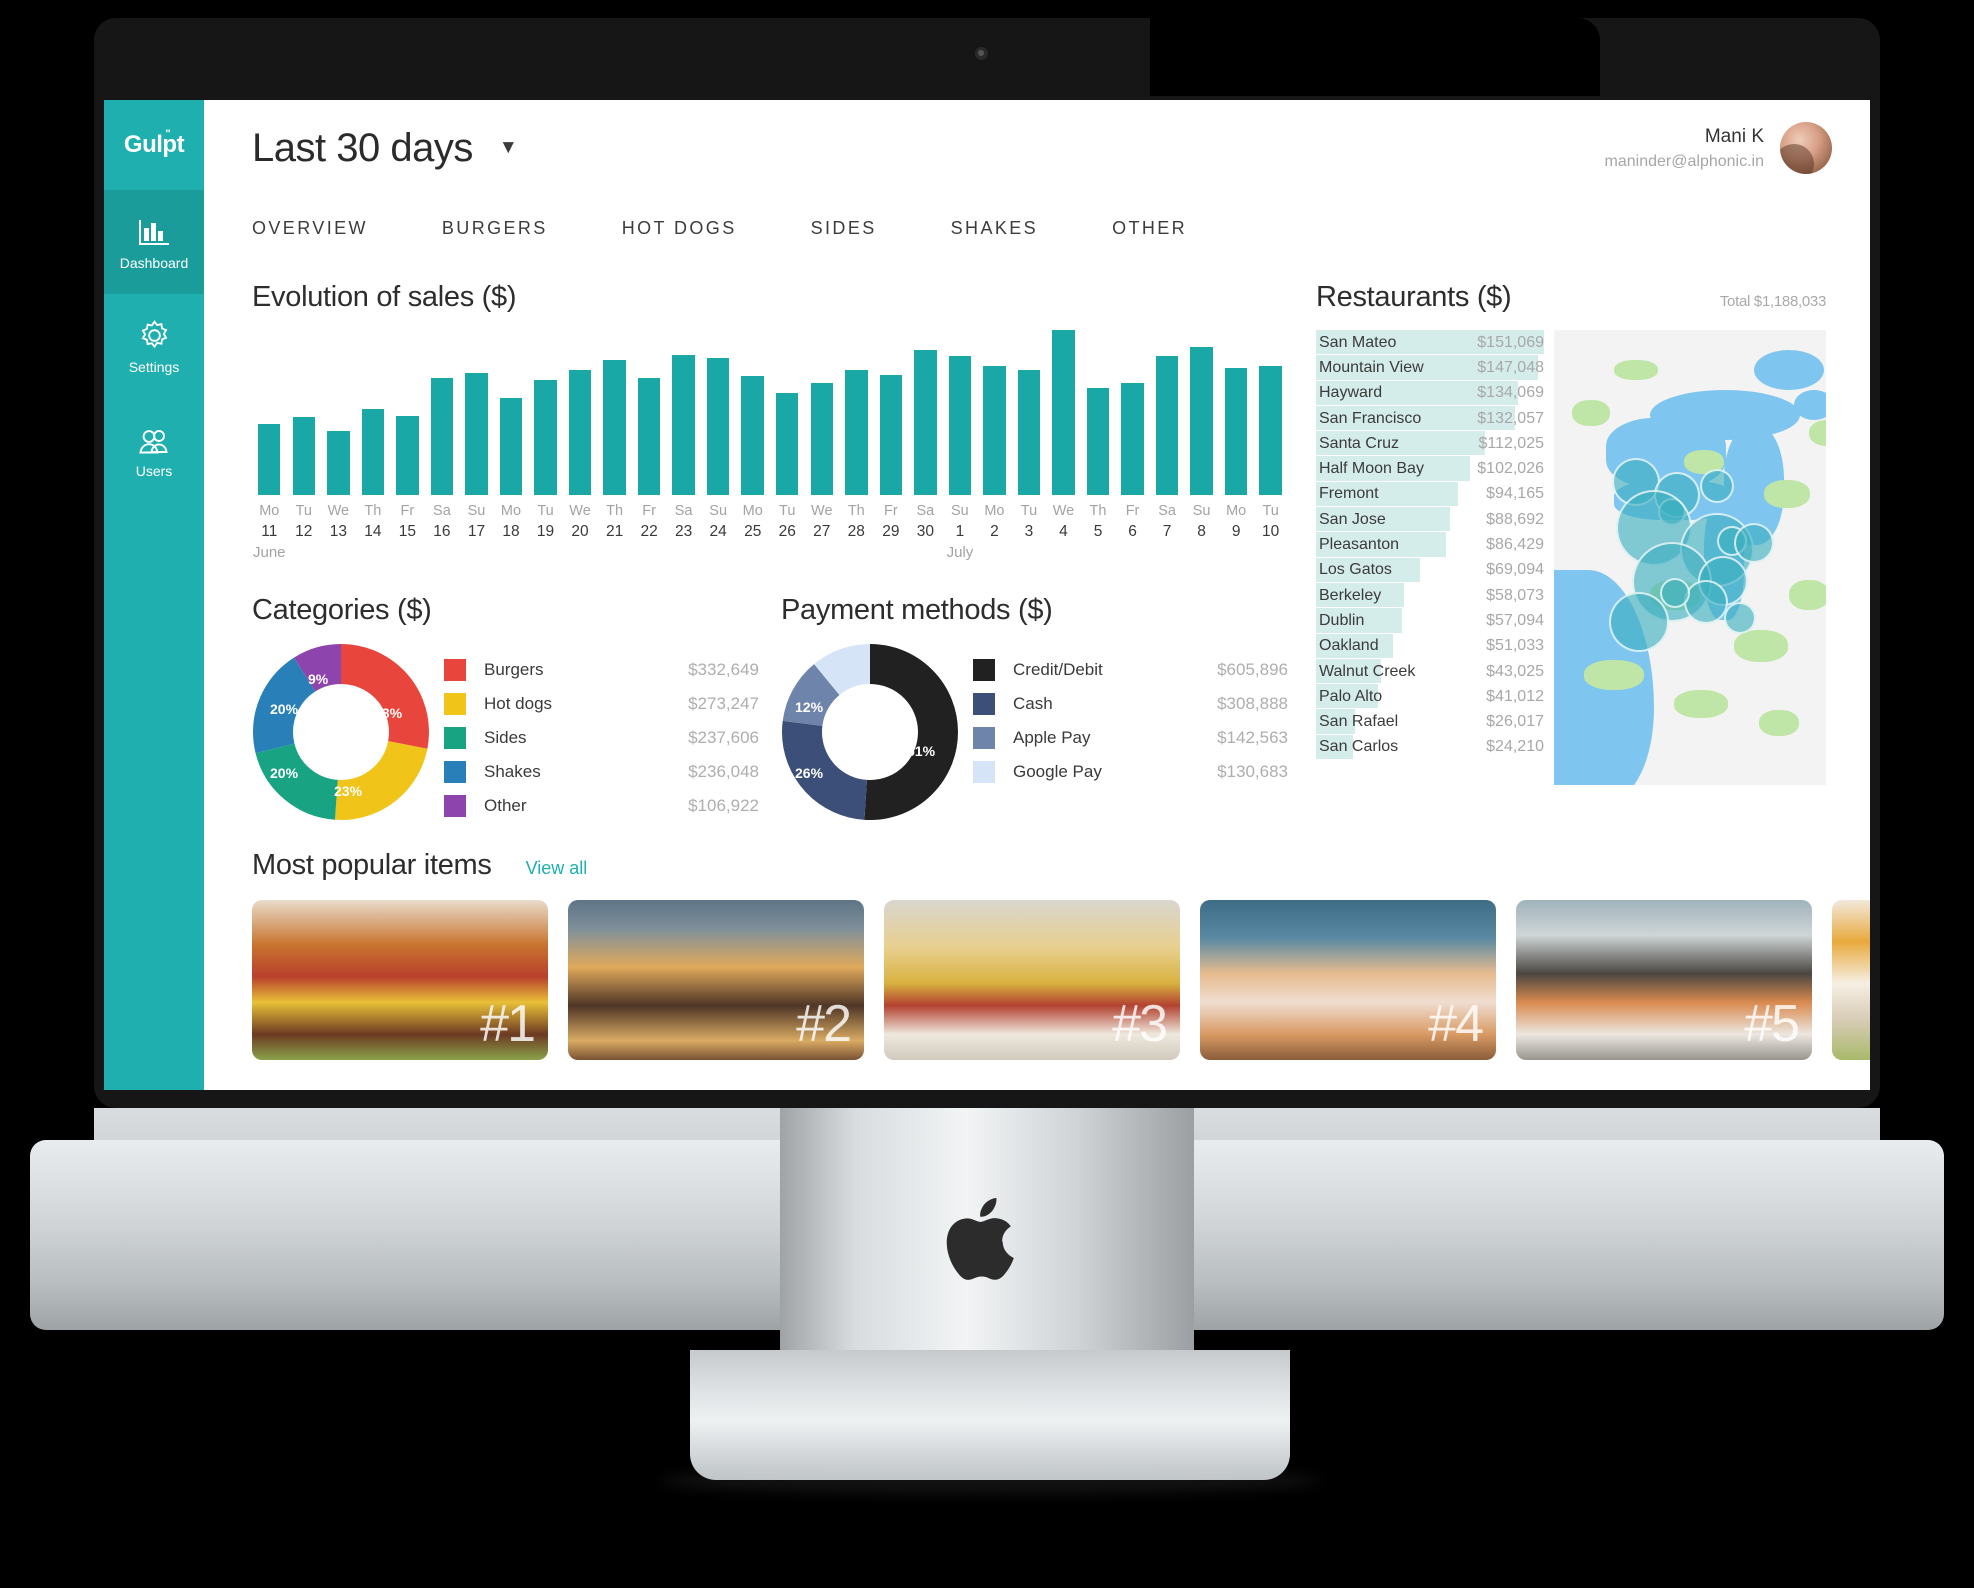 This screenshot has width=1974, height=1588. I want to click on restaurant-row: San Carlos $24,210, so click(1430, 747).